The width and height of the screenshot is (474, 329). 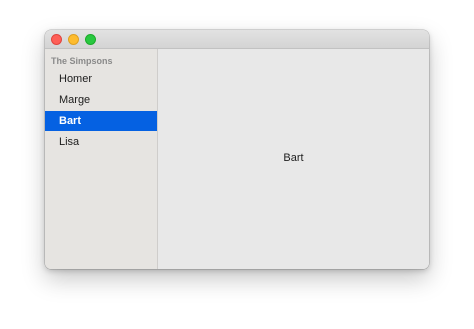 What do you see at coordinates (101, 142) in the screenshot?
I see `sidebar-item-lisa: Lisa` at bounding box center [101, 142].